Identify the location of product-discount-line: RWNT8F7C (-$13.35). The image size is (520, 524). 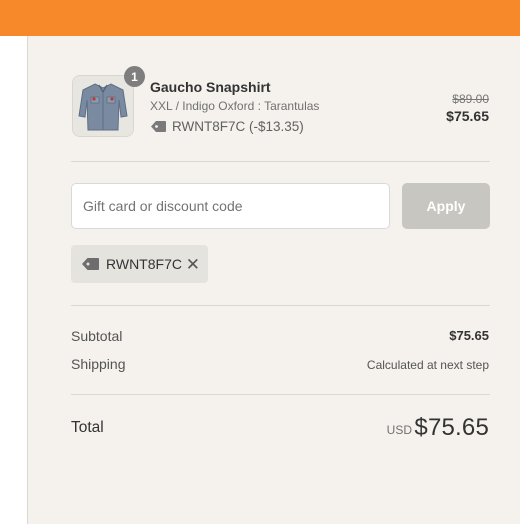
(227, 126).